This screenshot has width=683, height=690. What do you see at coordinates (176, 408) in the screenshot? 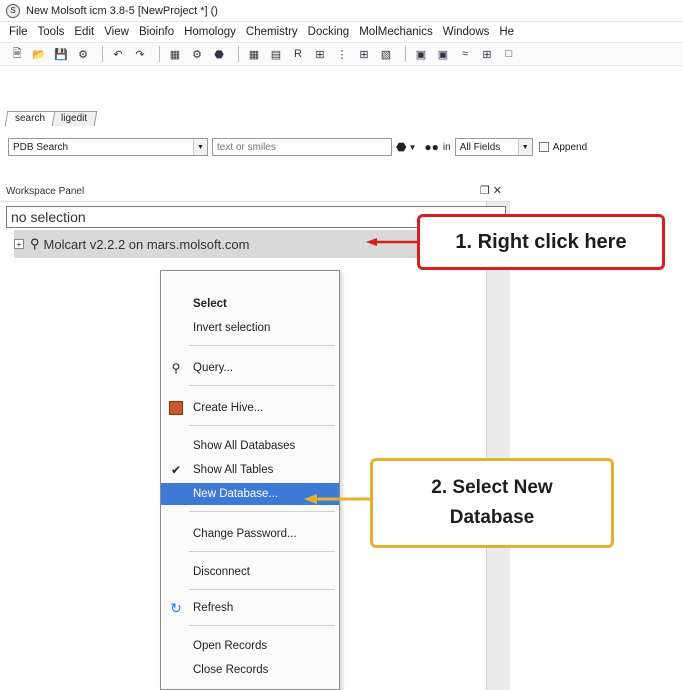
I see `hive-icon` at bounding box center [176, 408].